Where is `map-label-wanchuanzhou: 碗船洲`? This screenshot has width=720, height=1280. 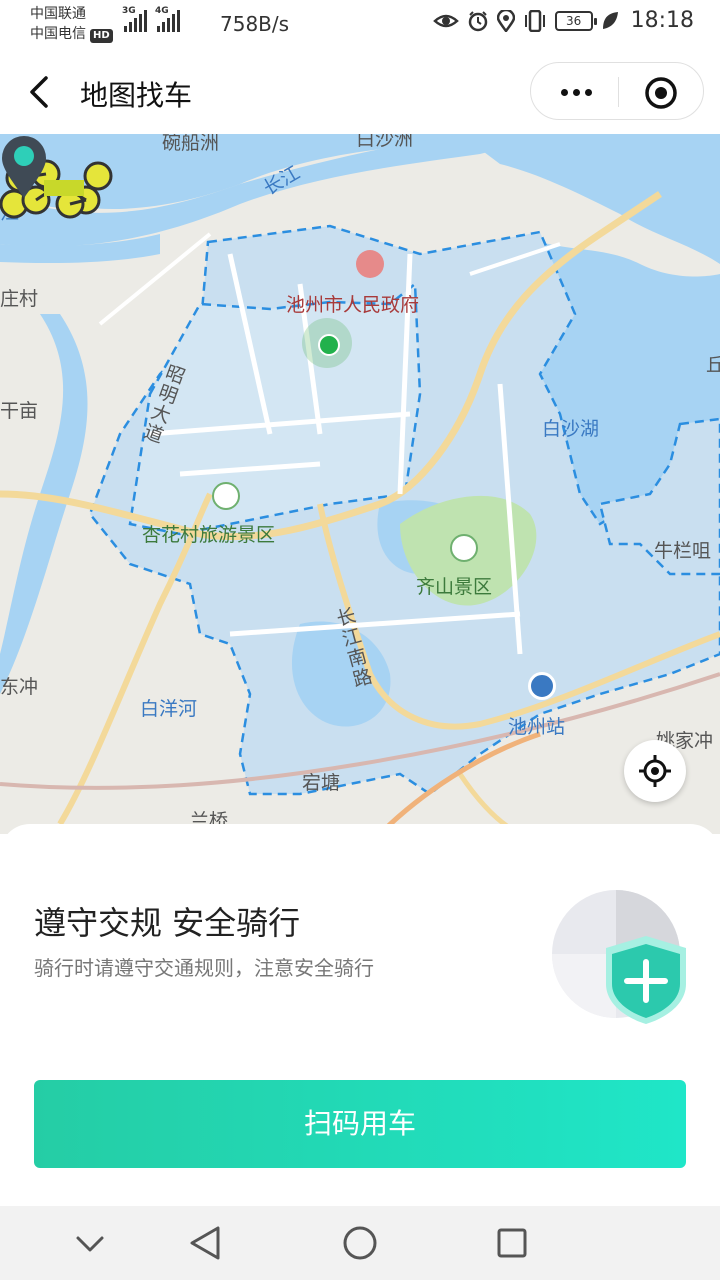
map-label-wanchuanzhou: 碗船洲 is located at coordinates (191, 144).